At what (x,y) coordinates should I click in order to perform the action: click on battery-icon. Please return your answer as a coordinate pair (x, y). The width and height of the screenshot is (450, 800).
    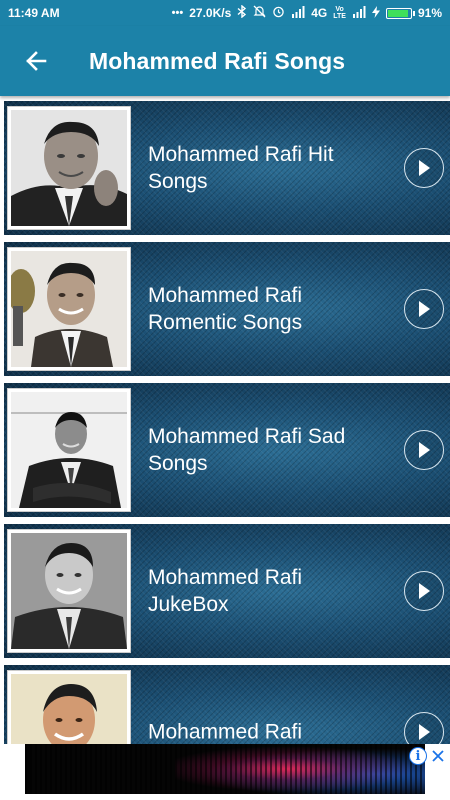
    Looking at the image, I should click on (400, 13).